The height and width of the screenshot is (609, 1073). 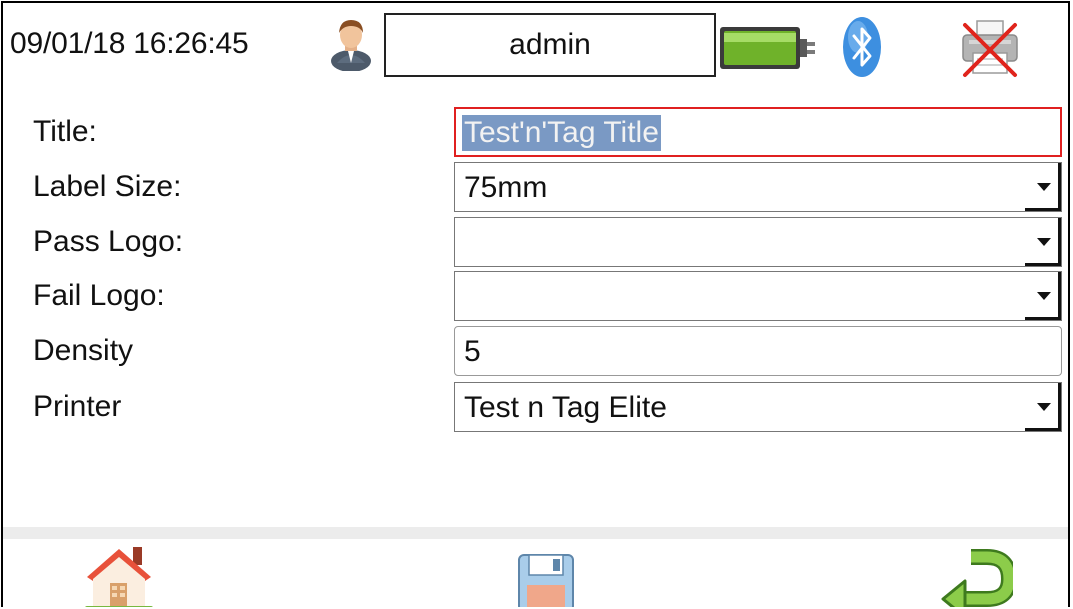 I want to click on datetime-readout: 09/01/18 16:26:45, so click(x=129, y=43).